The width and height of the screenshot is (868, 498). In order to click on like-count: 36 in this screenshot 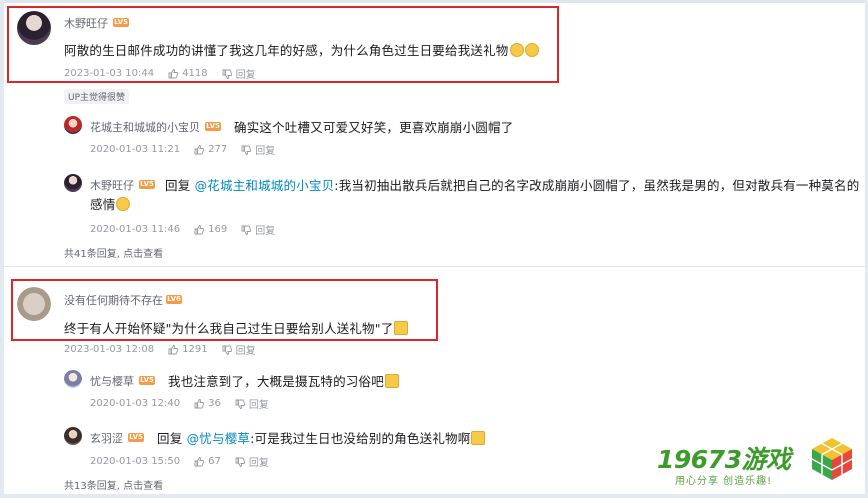, I will do `click(214, 403)`.